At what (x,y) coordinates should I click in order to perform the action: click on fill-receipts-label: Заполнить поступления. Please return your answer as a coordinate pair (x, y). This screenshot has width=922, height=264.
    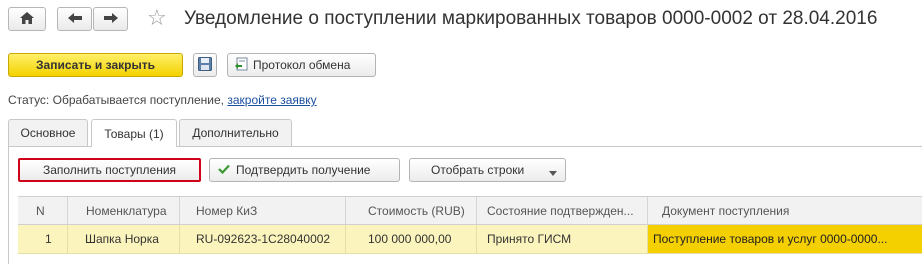
    Looking at the image, I should click on (109, 170).